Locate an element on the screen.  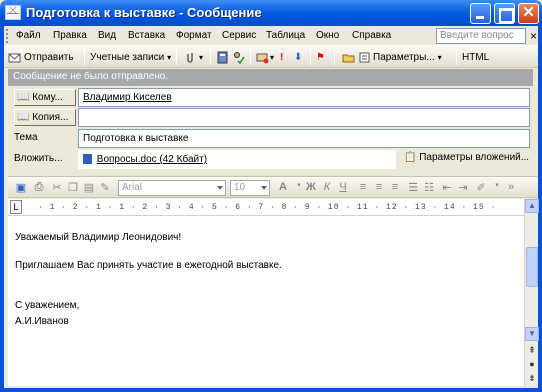
check-names-button is located at coordinates (238, 57).